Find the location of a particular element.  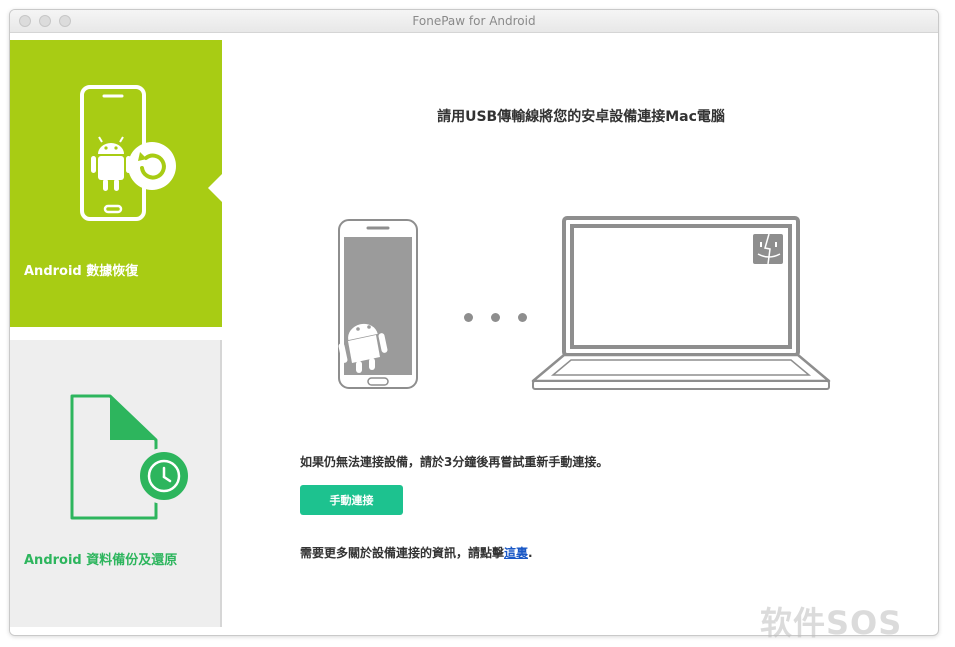

android-phone-illustration is located at coordinates (378, 304).